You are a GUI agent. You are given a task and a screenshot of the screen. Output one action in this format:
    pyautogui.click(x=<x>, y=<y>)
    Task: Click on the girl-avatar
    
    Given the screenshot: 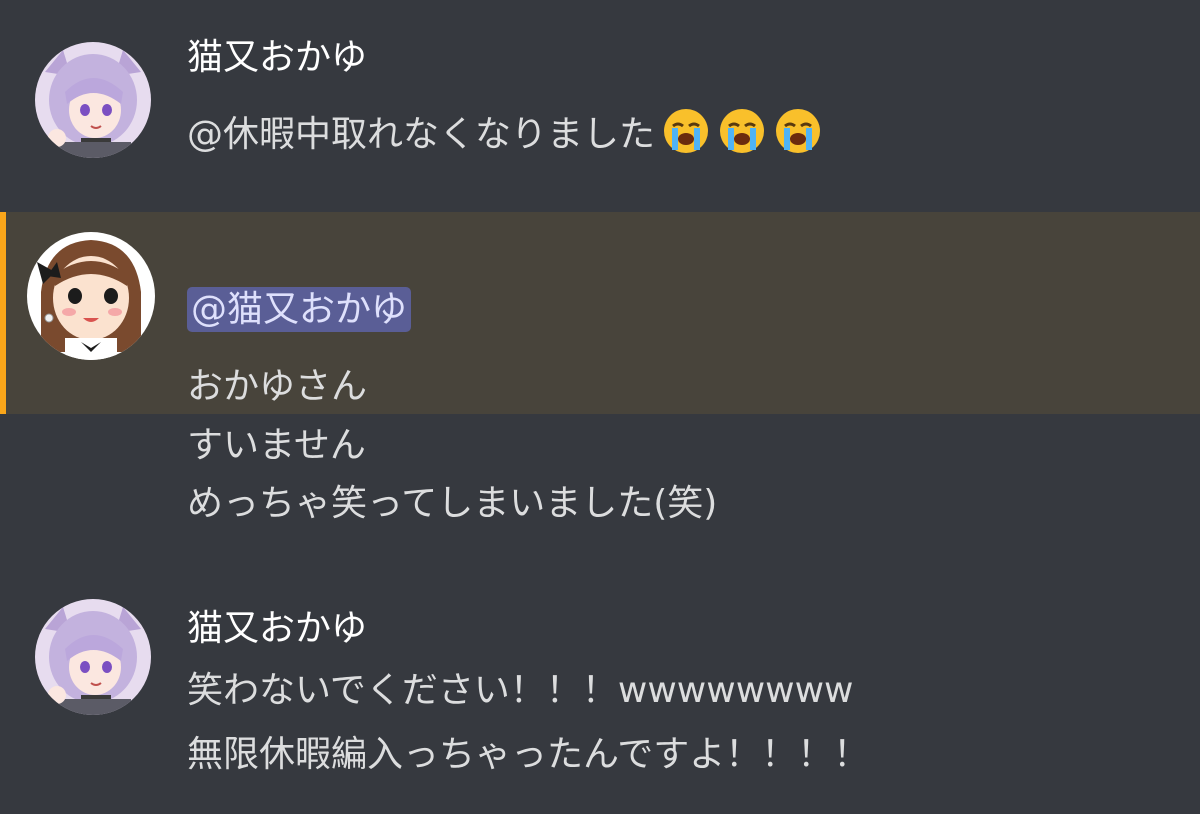 What is the action you would take?
    pyautogui.click(x=91, y=296)
    